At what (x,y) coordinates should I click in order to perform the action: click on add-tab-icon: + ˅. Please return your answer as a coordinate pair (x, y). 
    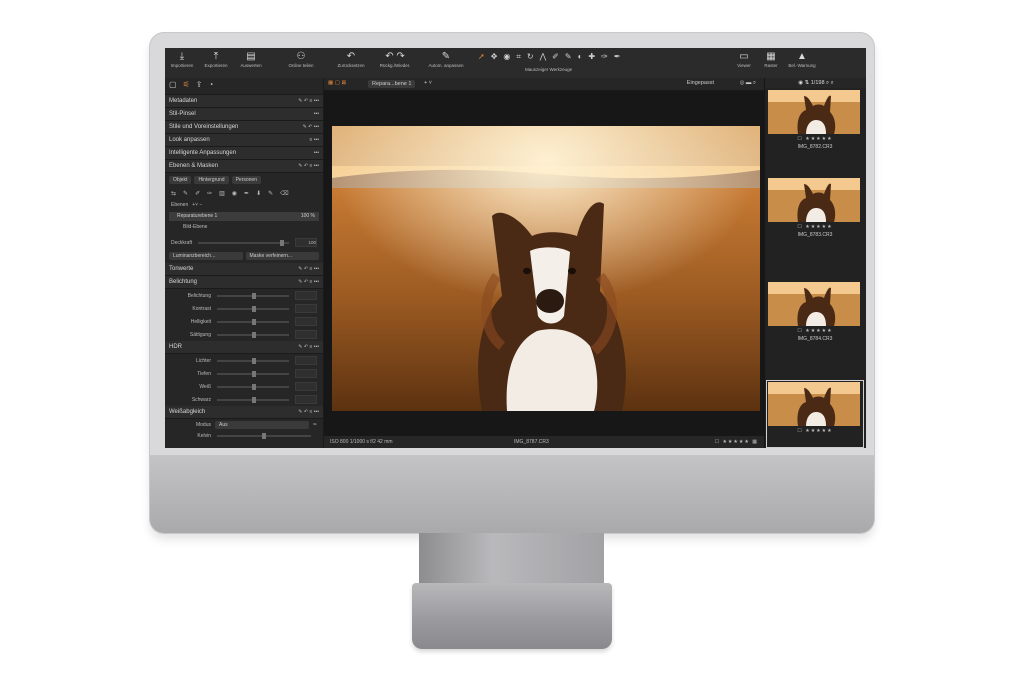
    Looking at the image, I should click on (428, 83).